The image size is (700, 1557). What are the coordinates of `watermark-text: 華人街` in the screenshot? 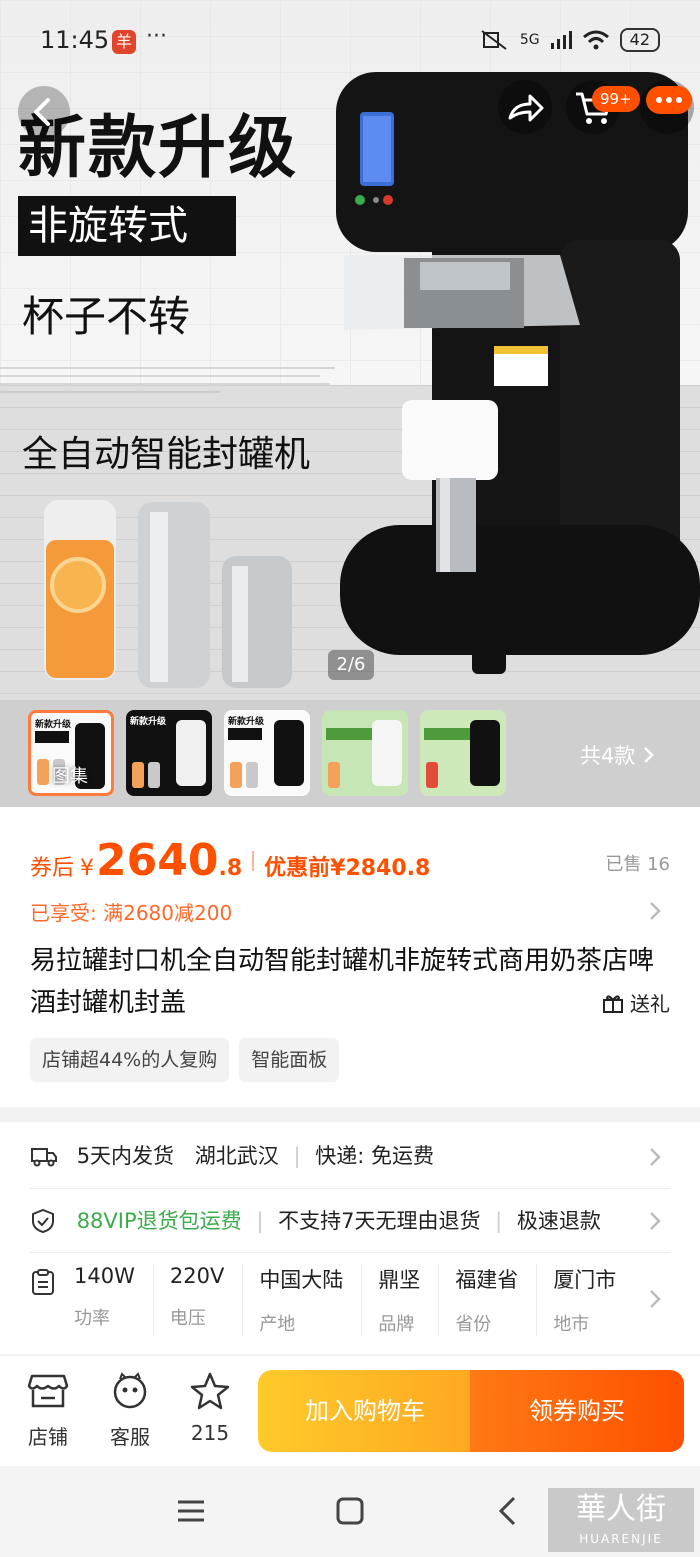 It's located at (621, 1509).